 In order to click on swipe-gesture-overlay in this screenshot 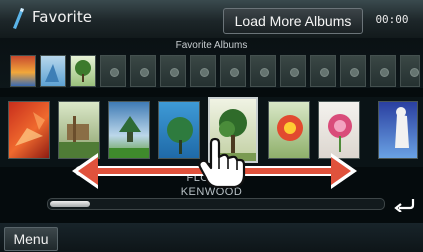, I will do `click(214, 163)`.